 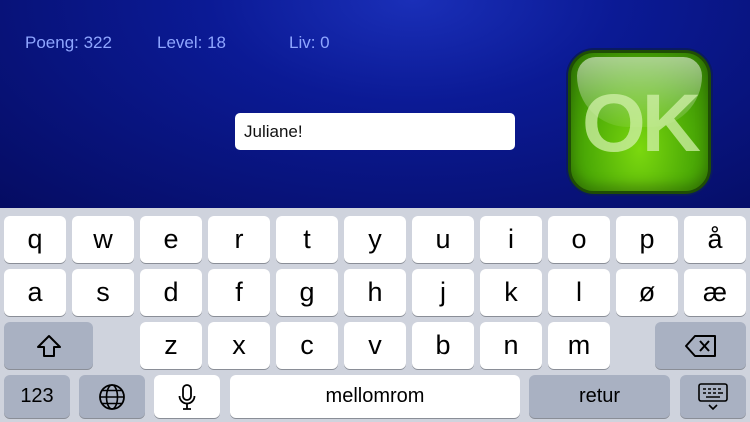 I want to click on key-v: v, so click(x=375, y=345).